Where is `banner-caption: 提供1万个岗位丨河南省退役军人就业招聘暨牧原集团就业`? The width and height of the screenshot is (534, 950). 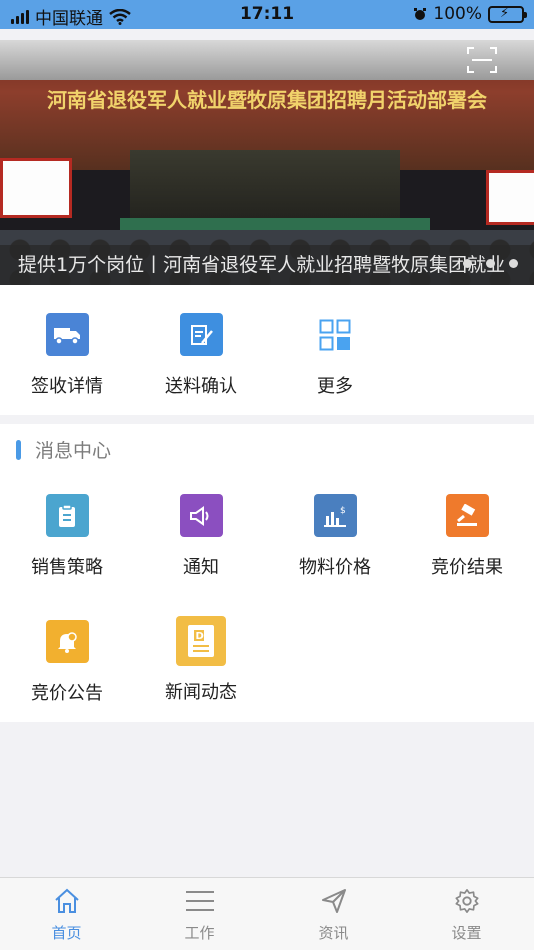 banner-caption: 提供1万个岗位丨河南省退役军人就业招聘暨牧原集团就业 is located at coordinates (267, 265).